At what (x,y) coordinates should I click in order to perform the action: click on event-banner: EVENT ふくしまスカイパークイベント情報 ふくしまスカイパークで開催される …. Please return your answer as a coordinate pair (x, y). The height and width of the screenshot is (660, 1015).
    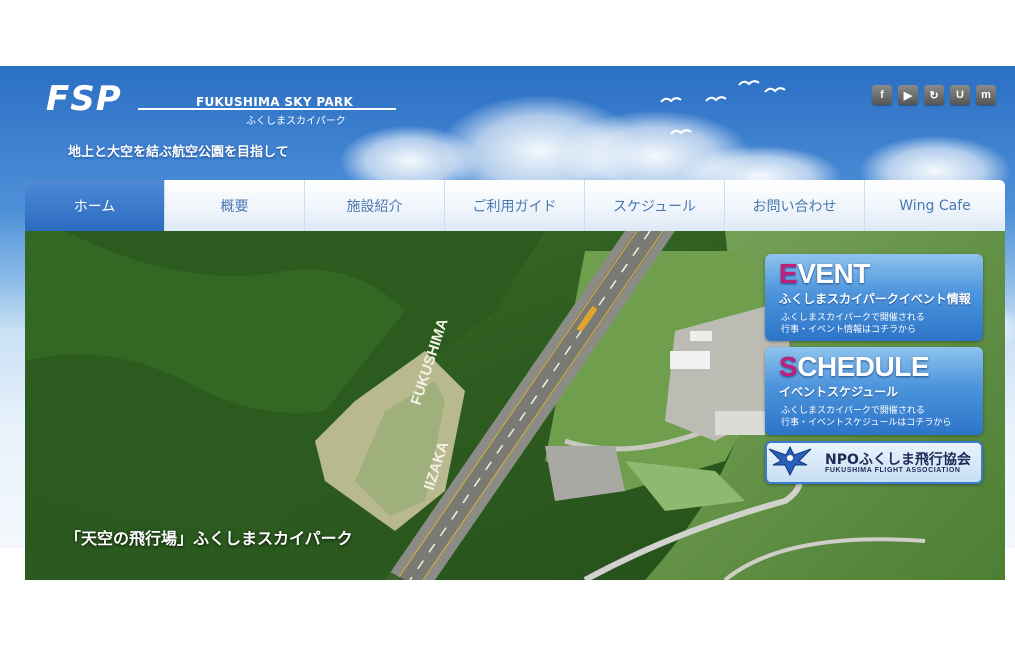
    Looking at the image, I should click on (874, 297).